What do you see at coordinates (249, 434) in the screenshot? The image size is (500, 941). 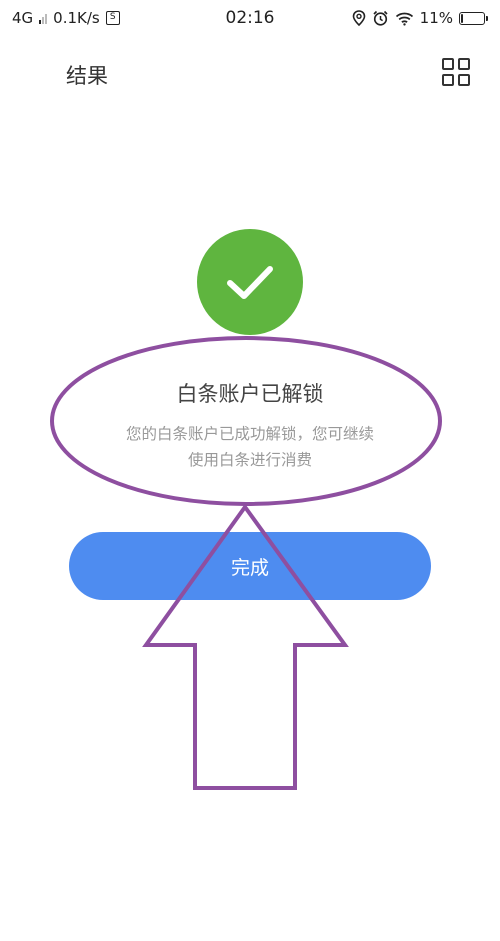 I see `result-description-line1: 您的白条账户已成功解锁，您可继续` at bounding box center [249, 434].